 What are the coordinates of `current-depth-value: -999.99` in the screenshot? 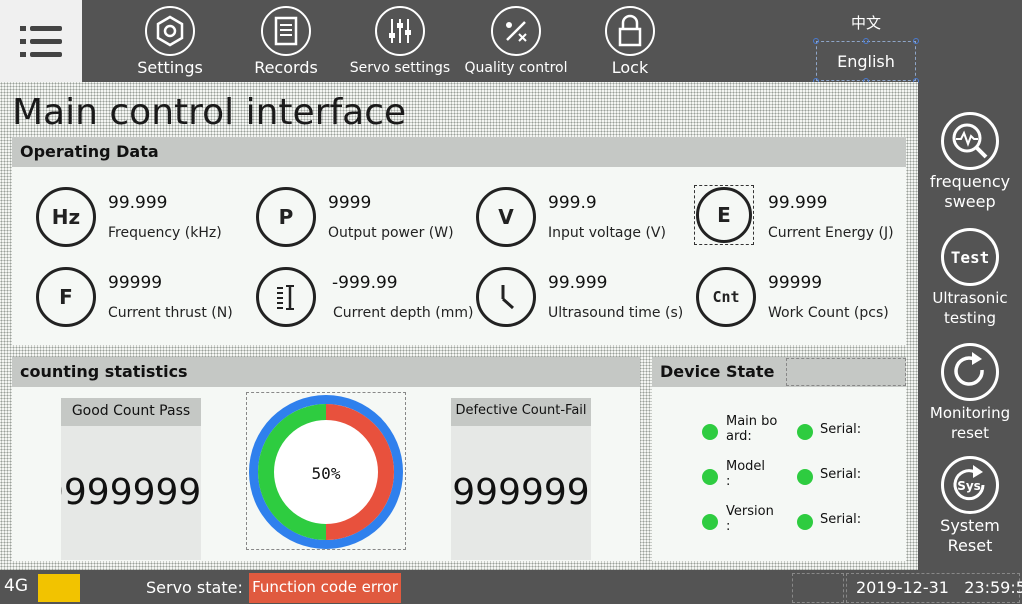 It's located at (365, 283).